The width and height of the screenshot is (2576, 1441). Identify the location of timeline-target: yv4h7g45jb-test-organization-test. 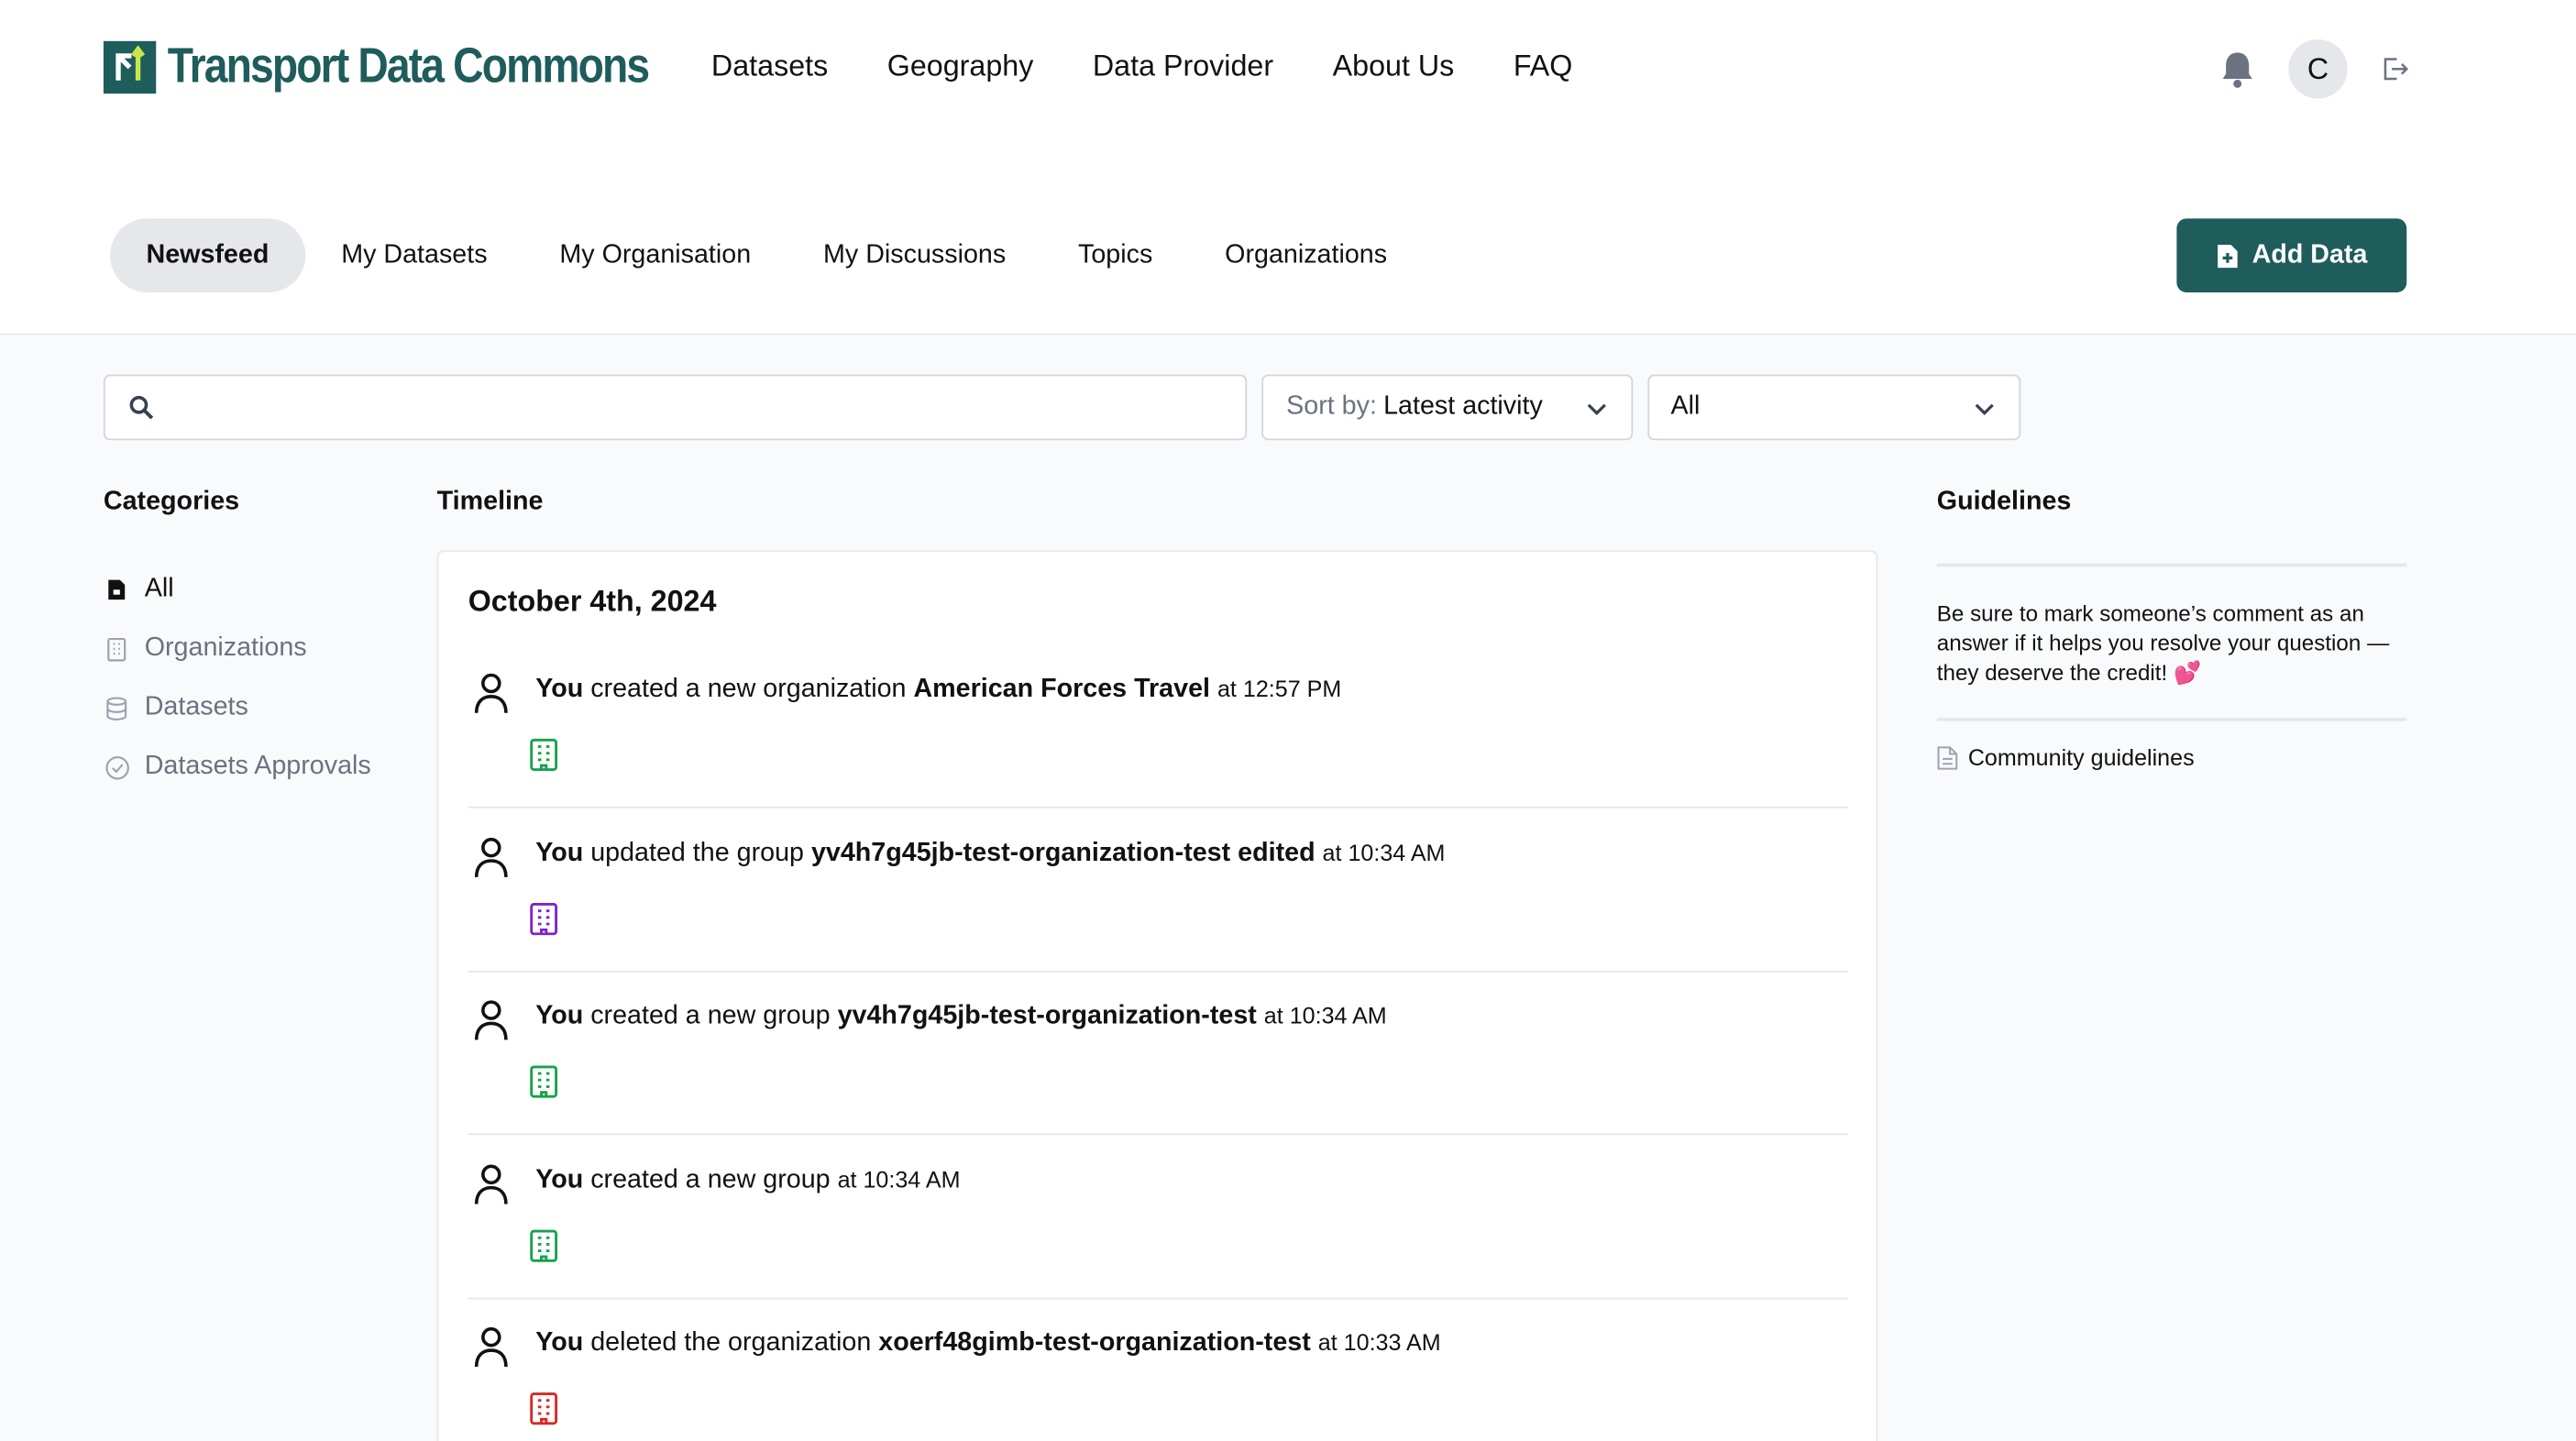
(1047, 1015).